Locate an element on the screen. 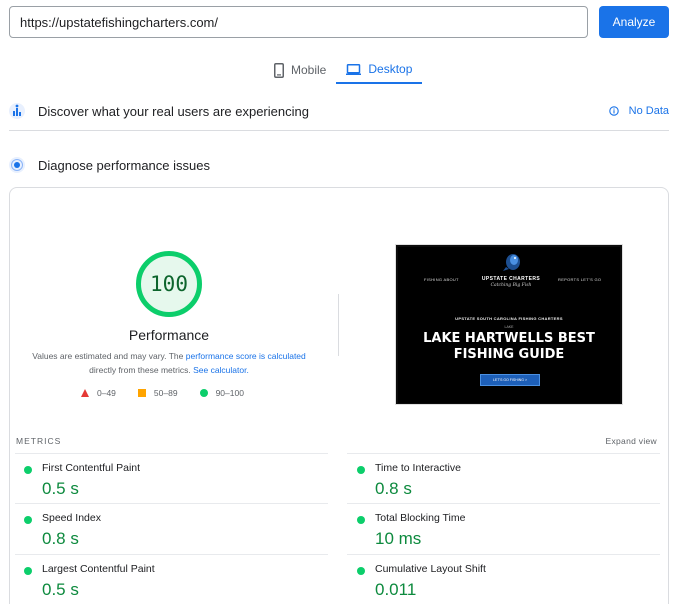  tab-mobile: Mobile is located at coordinates (300, 70).